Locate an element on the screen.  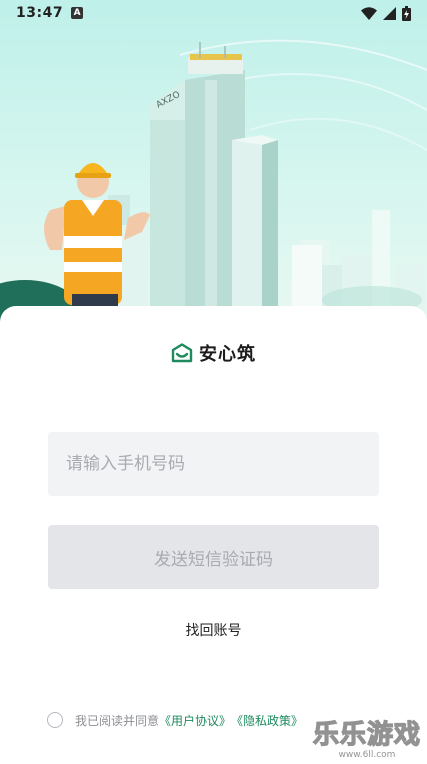
agreement-row: 我已阅读并同意 《用户协议》 《隐私政策》 is located at coordinates (175, 720).